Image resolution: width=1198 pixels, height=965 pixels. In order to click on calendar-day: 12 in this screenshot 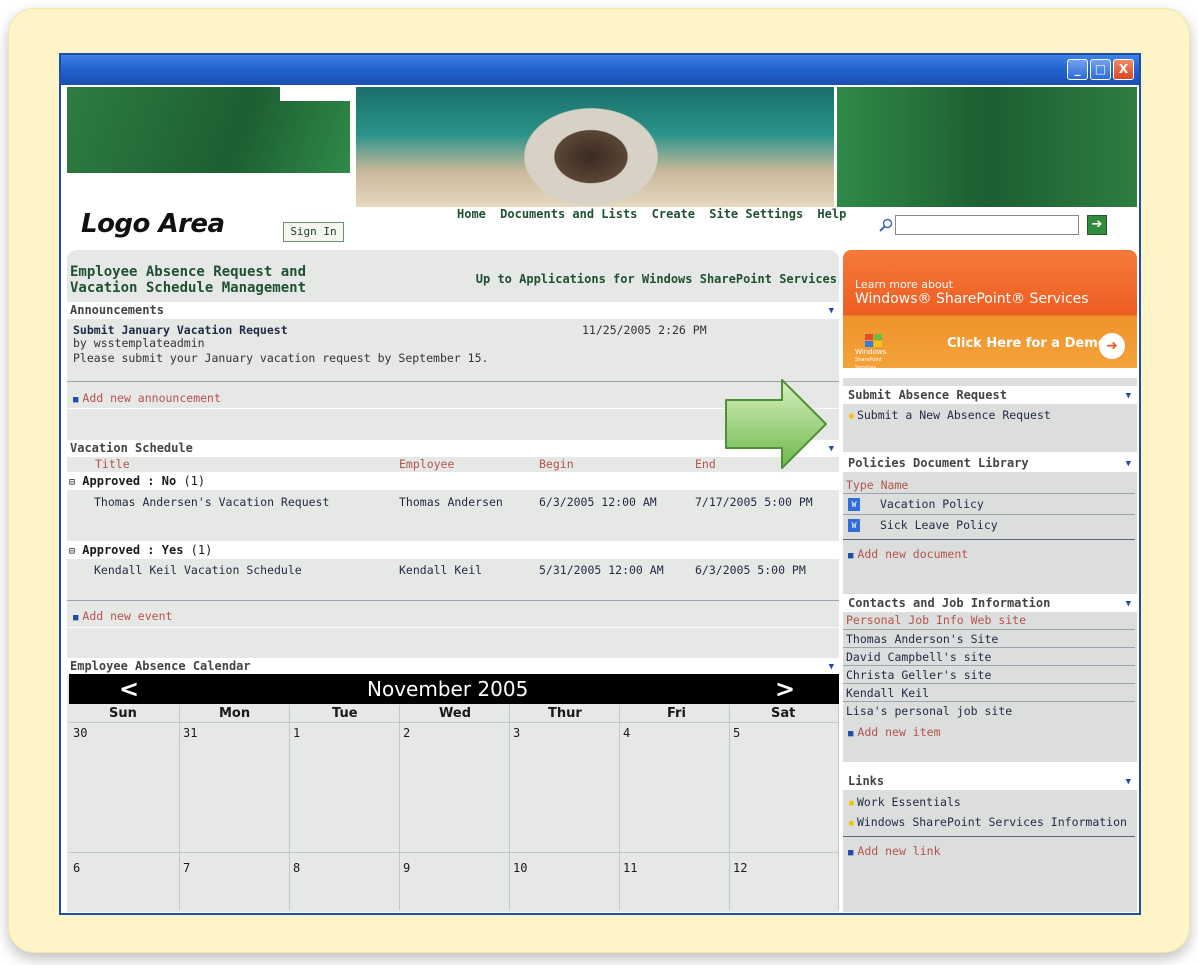, I will do `click(740, 868)`.